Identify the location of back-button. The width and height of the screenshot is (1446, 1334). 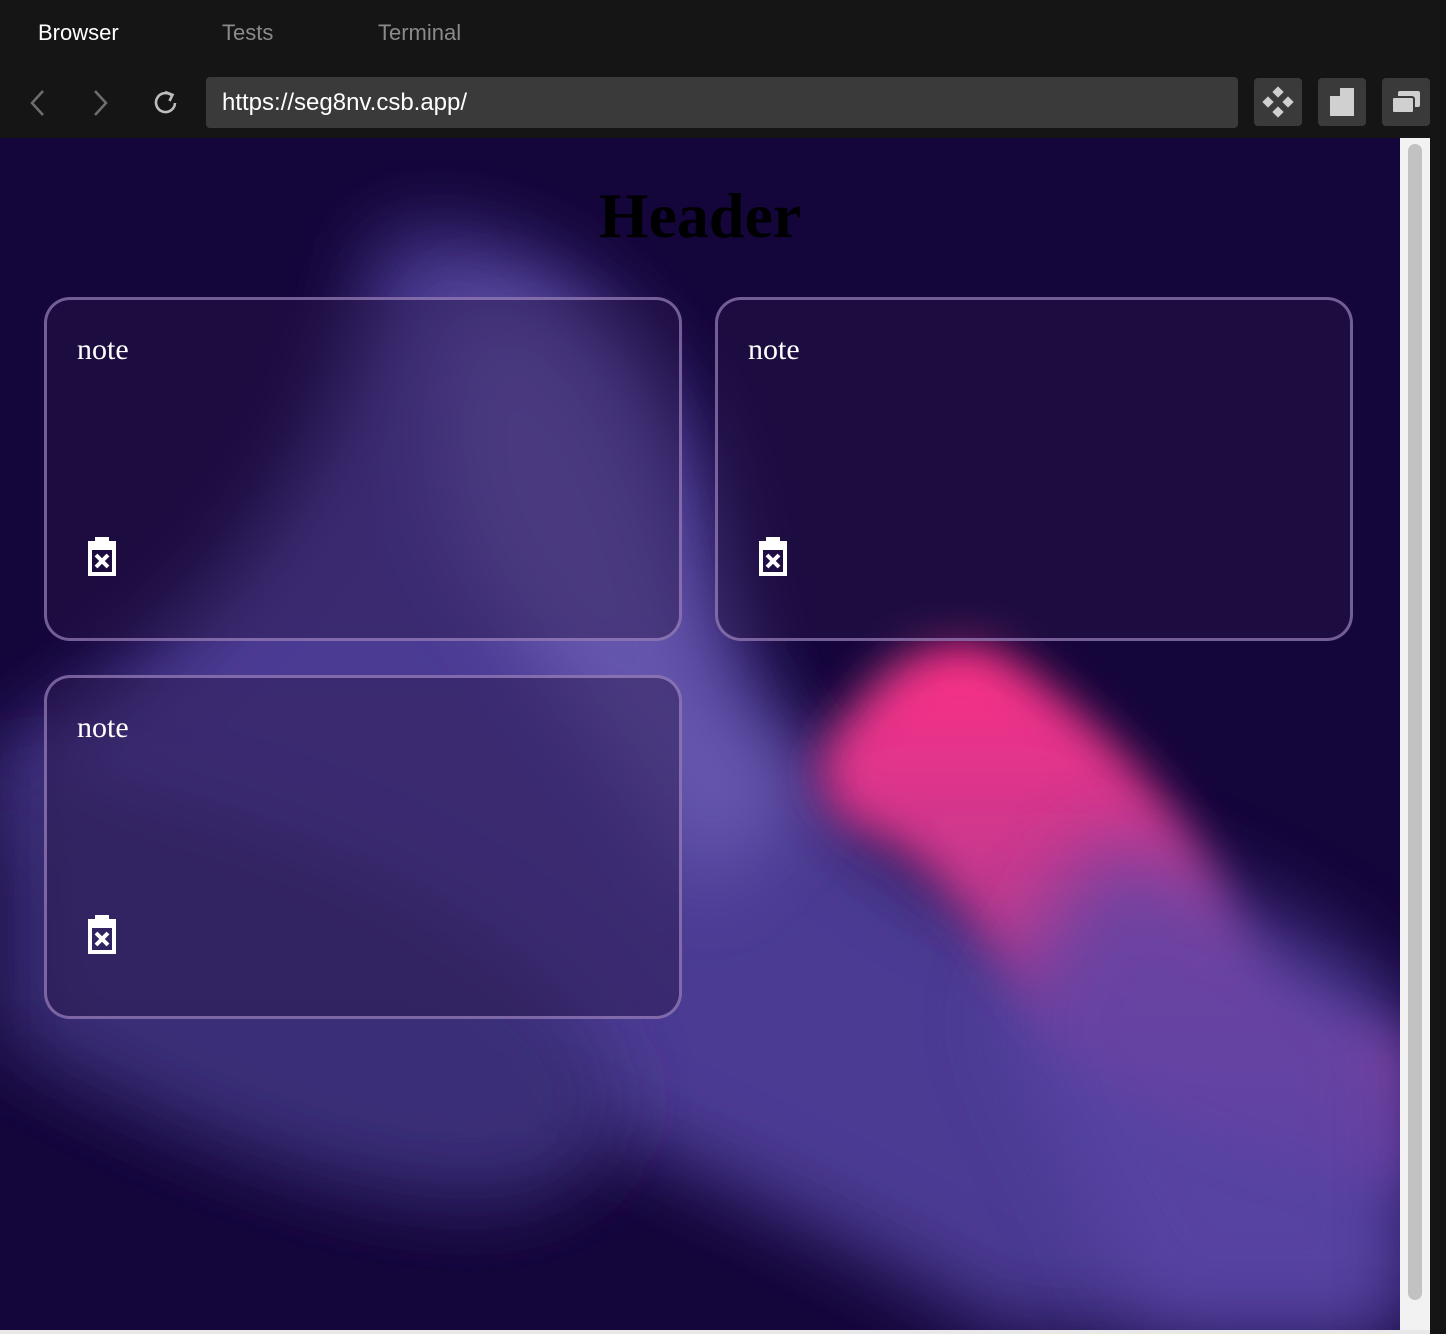
(38, 103).